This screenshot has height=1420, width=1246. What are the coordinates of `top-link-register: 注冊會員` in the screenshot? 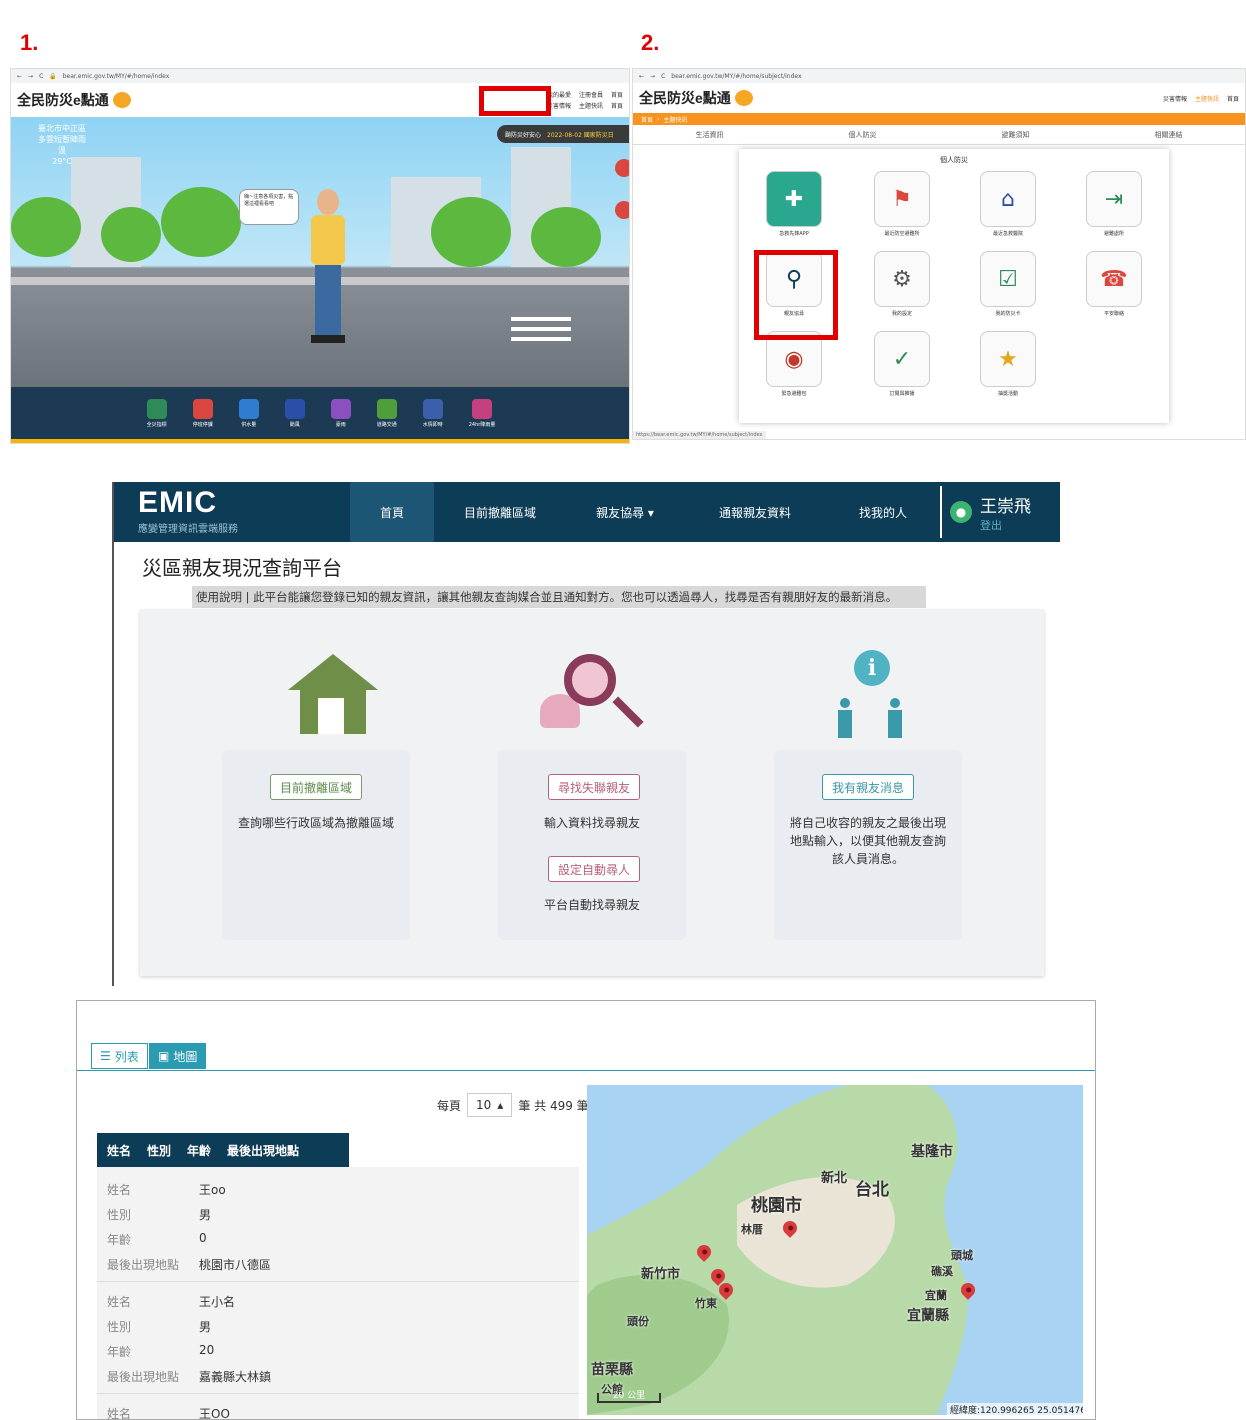 It's located at (591, 94).